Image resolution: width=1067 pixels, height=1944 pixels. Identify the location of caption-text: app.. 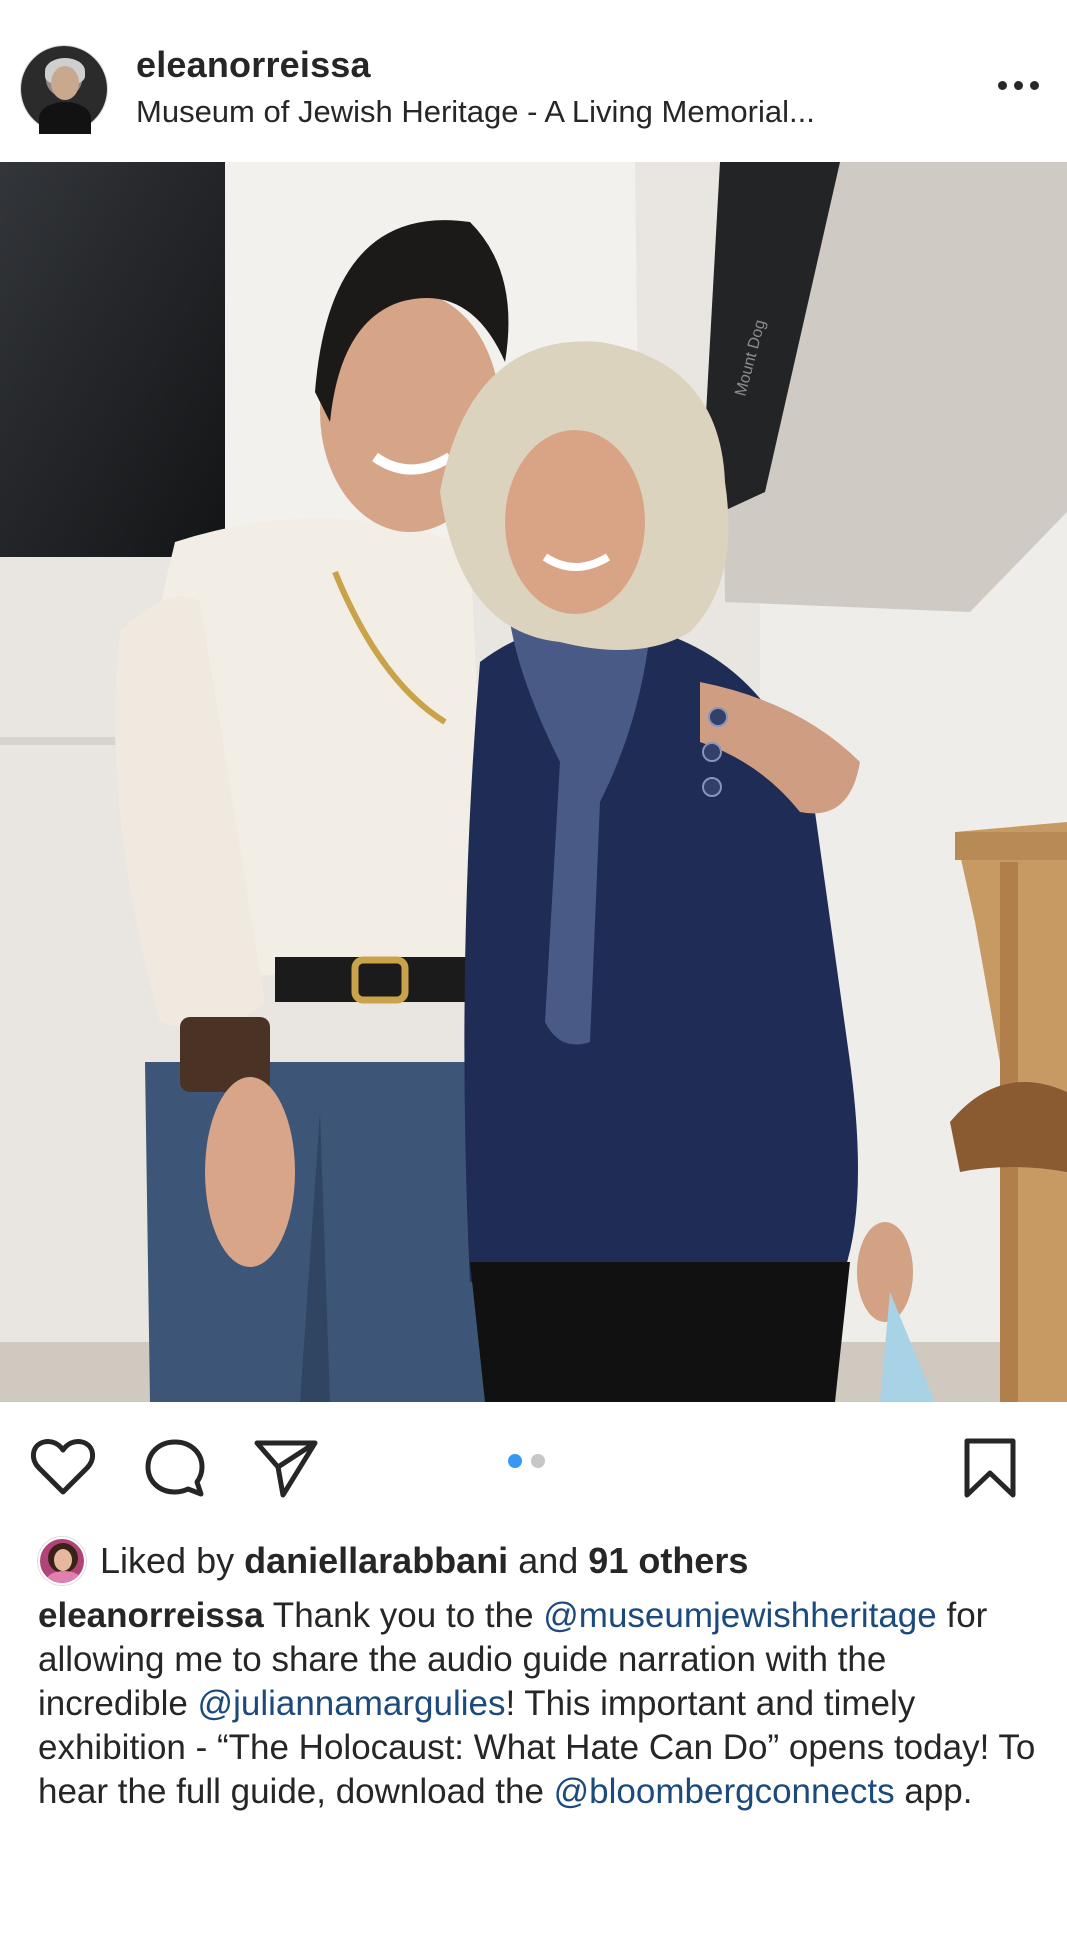
(933, 1791).